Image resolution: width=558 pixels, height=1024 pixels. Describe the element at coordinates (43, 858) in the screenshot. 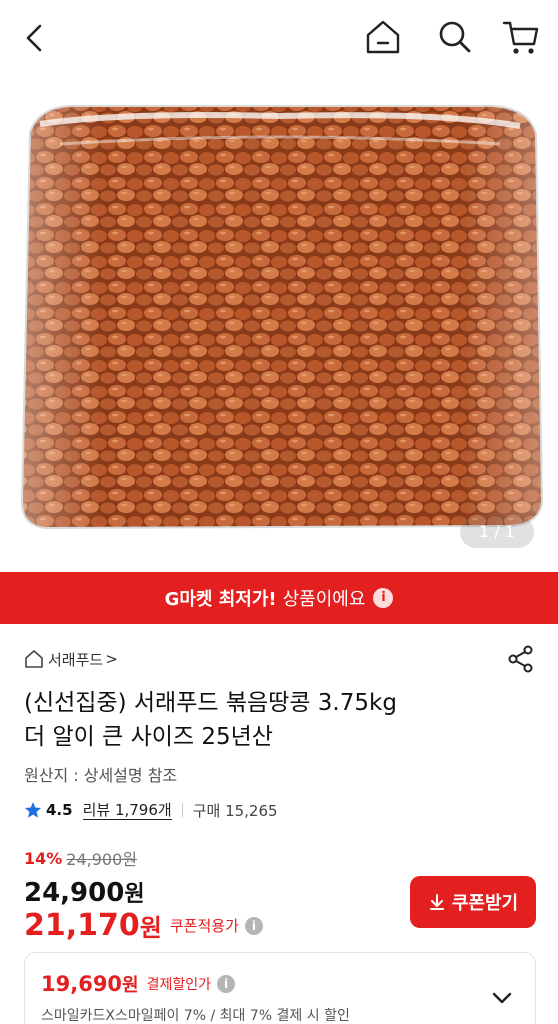

I see `discount-percent: 14%` at that location.